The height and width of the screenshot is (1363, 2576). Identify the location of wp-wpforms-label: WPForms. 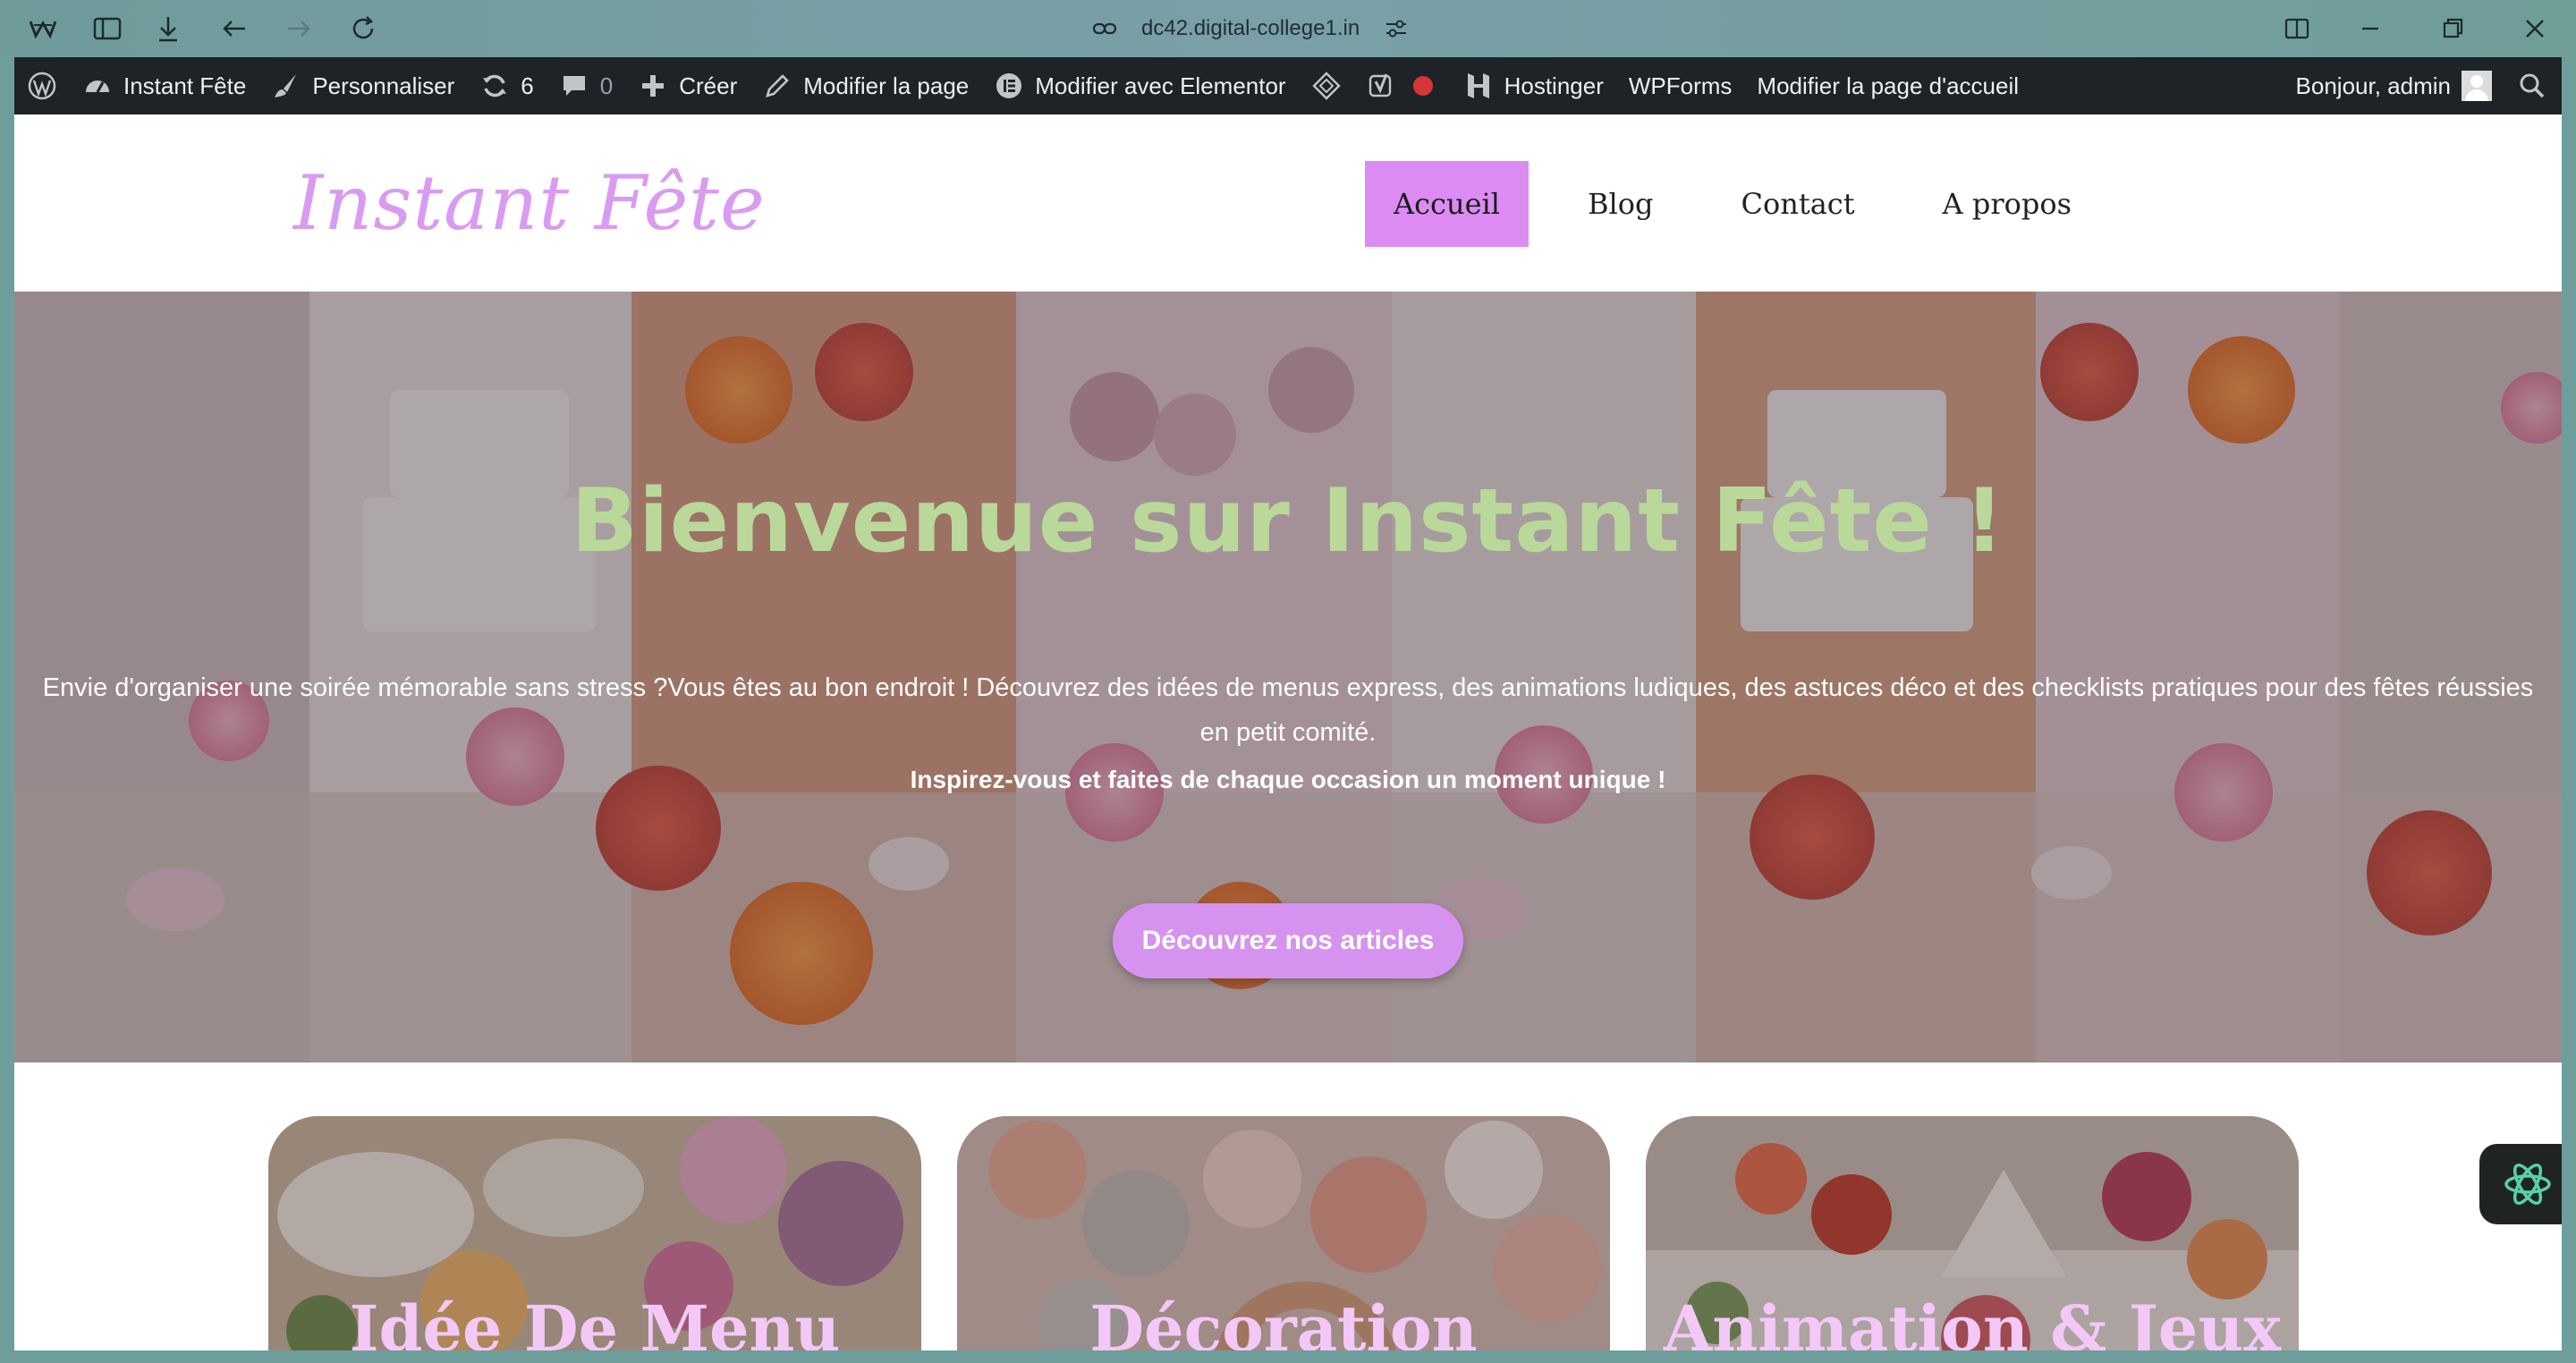
(1680, 85).